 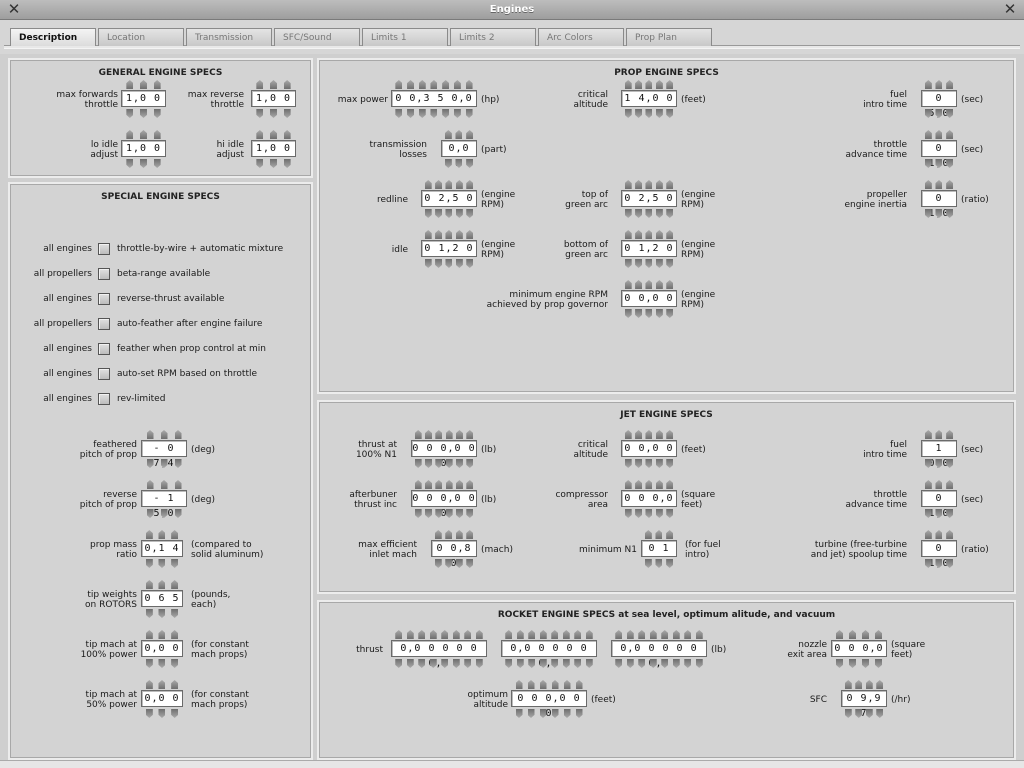 What do you see at coordinates (454, 550) in the screenshot?
I see `inlet-mach-stepper: 0 0,8 0` at bounding box center [454, 550].